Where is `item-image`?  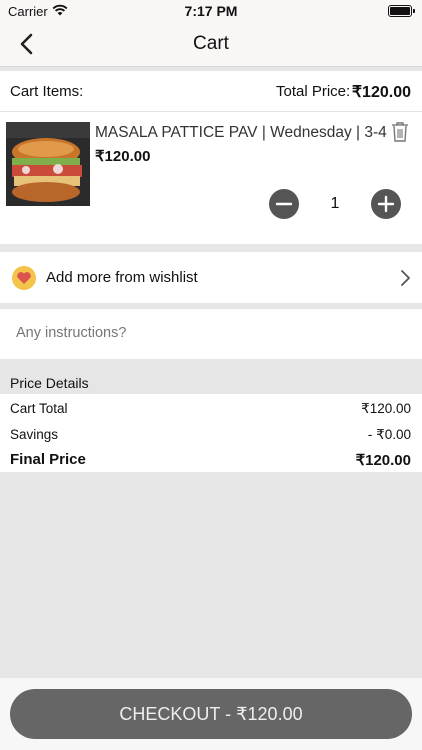 item-image is located at coordinates (48, 164).